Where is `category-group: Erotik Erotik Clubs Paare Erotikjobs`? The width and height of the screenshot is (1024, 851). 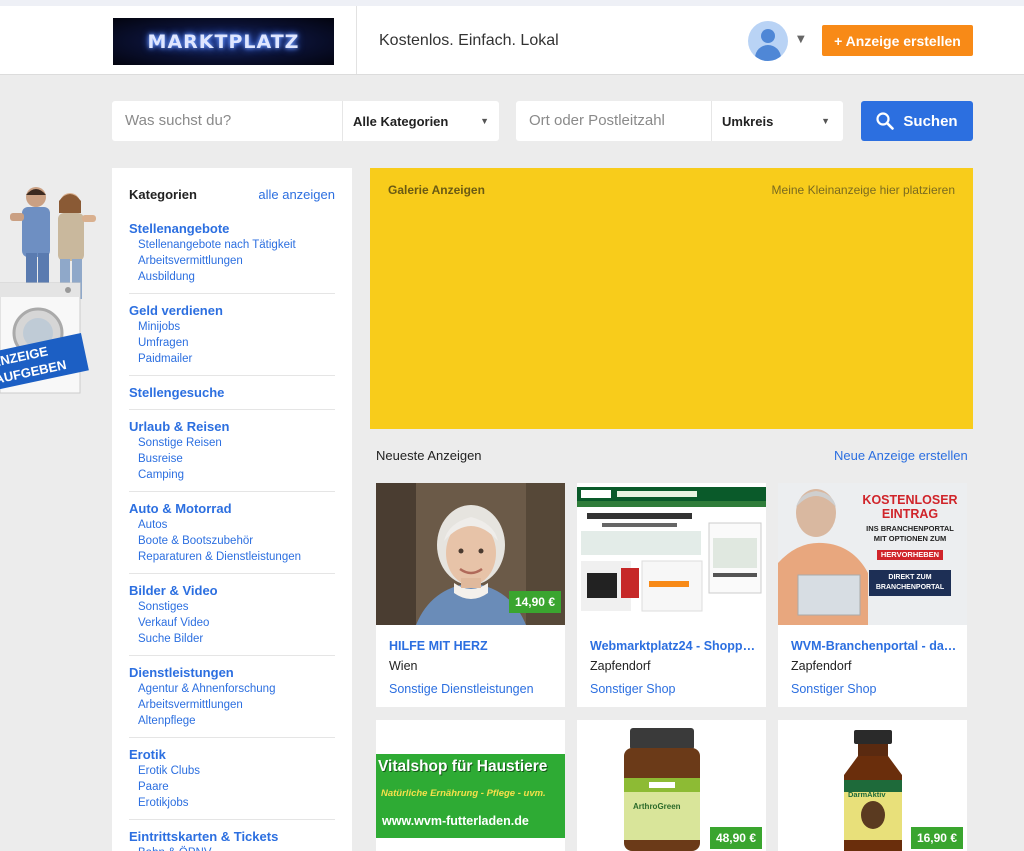
category-group: Erotik Erotik Clubs Paare Erotikjobs is located at coordinates (232, 778).